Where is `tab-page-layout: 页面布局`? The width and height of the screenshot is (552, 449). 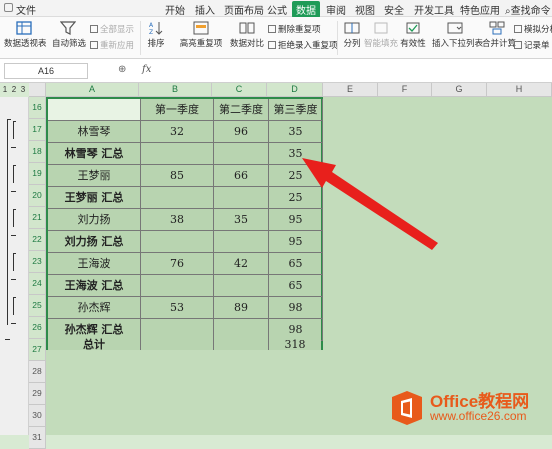
tab-page-layout: 页面布局 is located at coordinates (244, 9).